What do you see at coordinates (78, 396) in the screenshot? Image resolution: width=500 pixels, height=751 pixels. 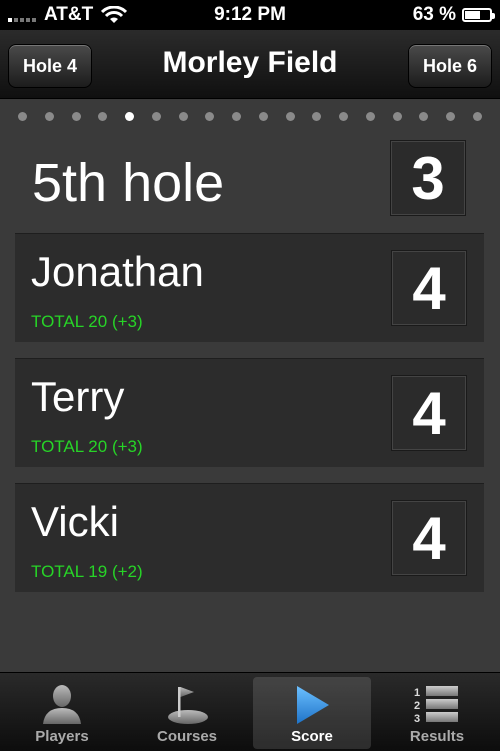 I see `player-name: Terry` at bounding box center [78, 396].